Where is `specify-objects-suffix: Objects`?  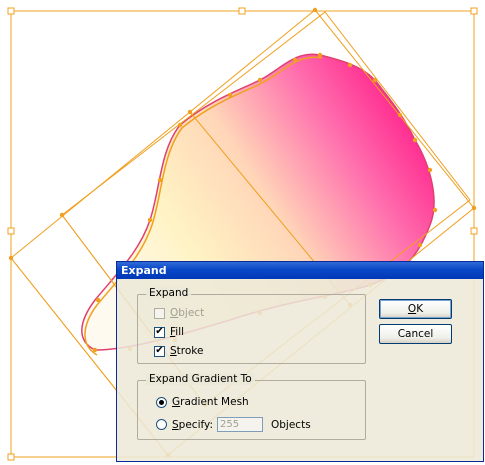
specify-objects-suffix: Objects is located at coordinates (291, 424).